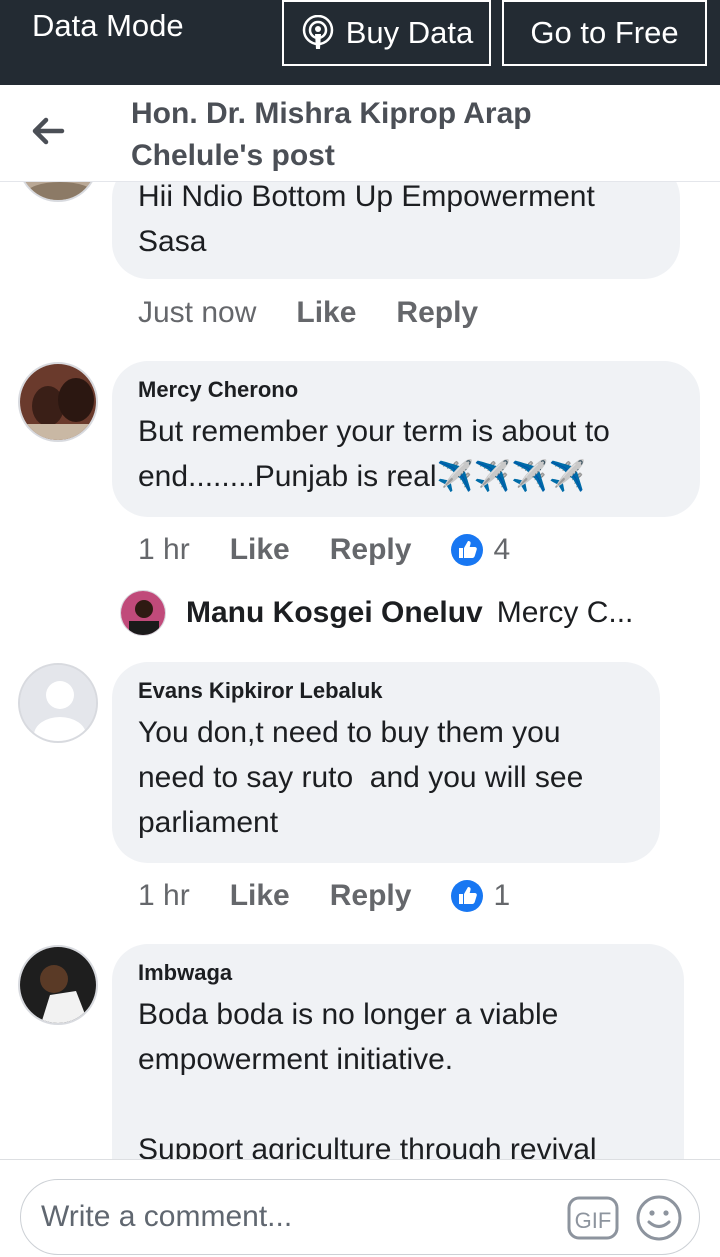  I want to click on arrow-left-icon, so click(48, 131).